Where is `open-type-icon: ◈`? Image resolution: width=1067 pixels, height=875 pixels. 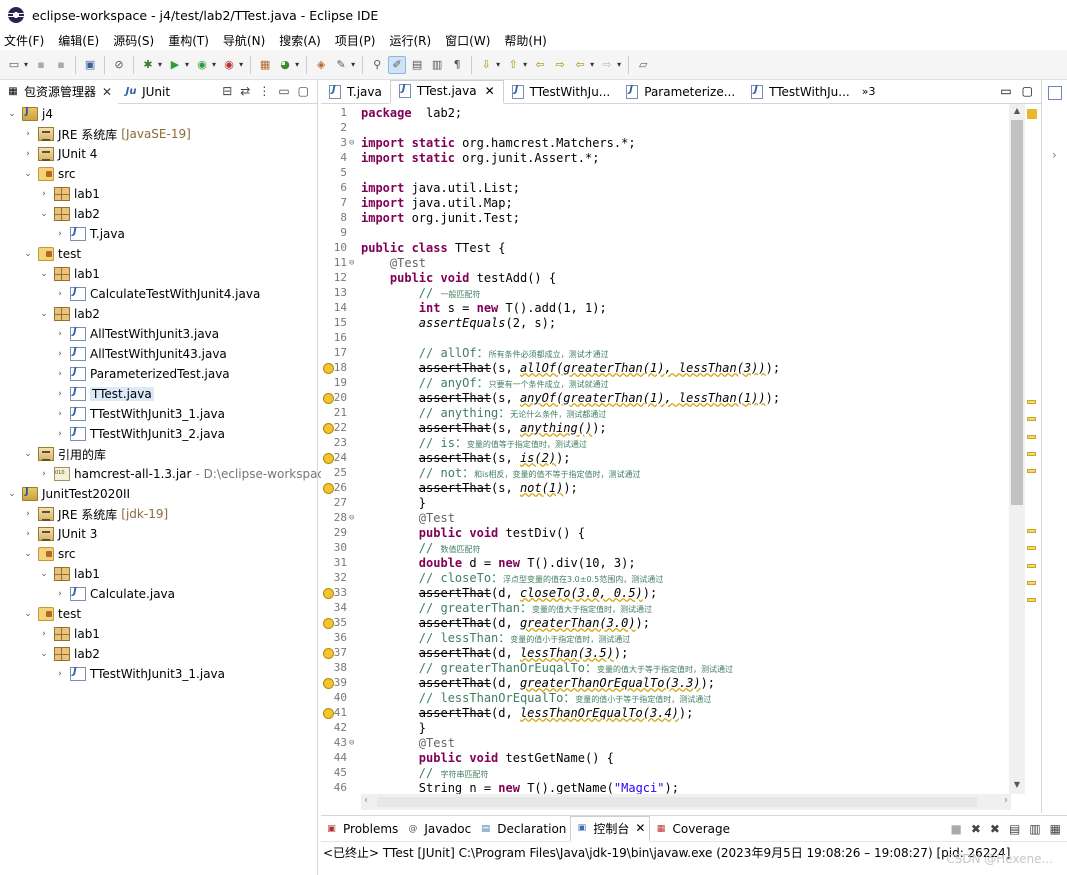
open-type-icon: ◈ is located at coordinates (321, 65).